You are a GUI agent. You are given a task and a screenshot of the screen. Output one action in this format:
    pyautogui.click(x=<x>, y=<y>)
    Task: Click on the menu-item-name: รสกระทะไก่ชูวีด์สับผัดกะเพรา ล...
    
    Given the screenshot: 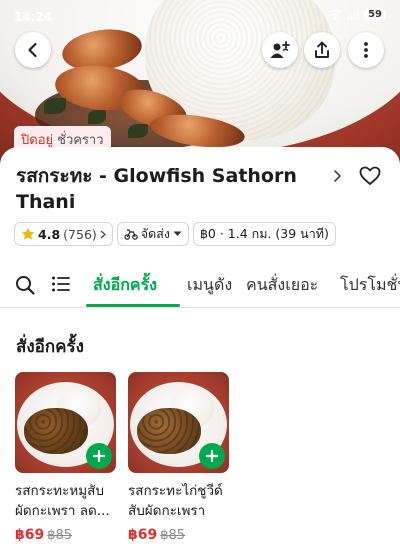 What is the action you would take?
    pyautogui.click(x=175, y=501)
    